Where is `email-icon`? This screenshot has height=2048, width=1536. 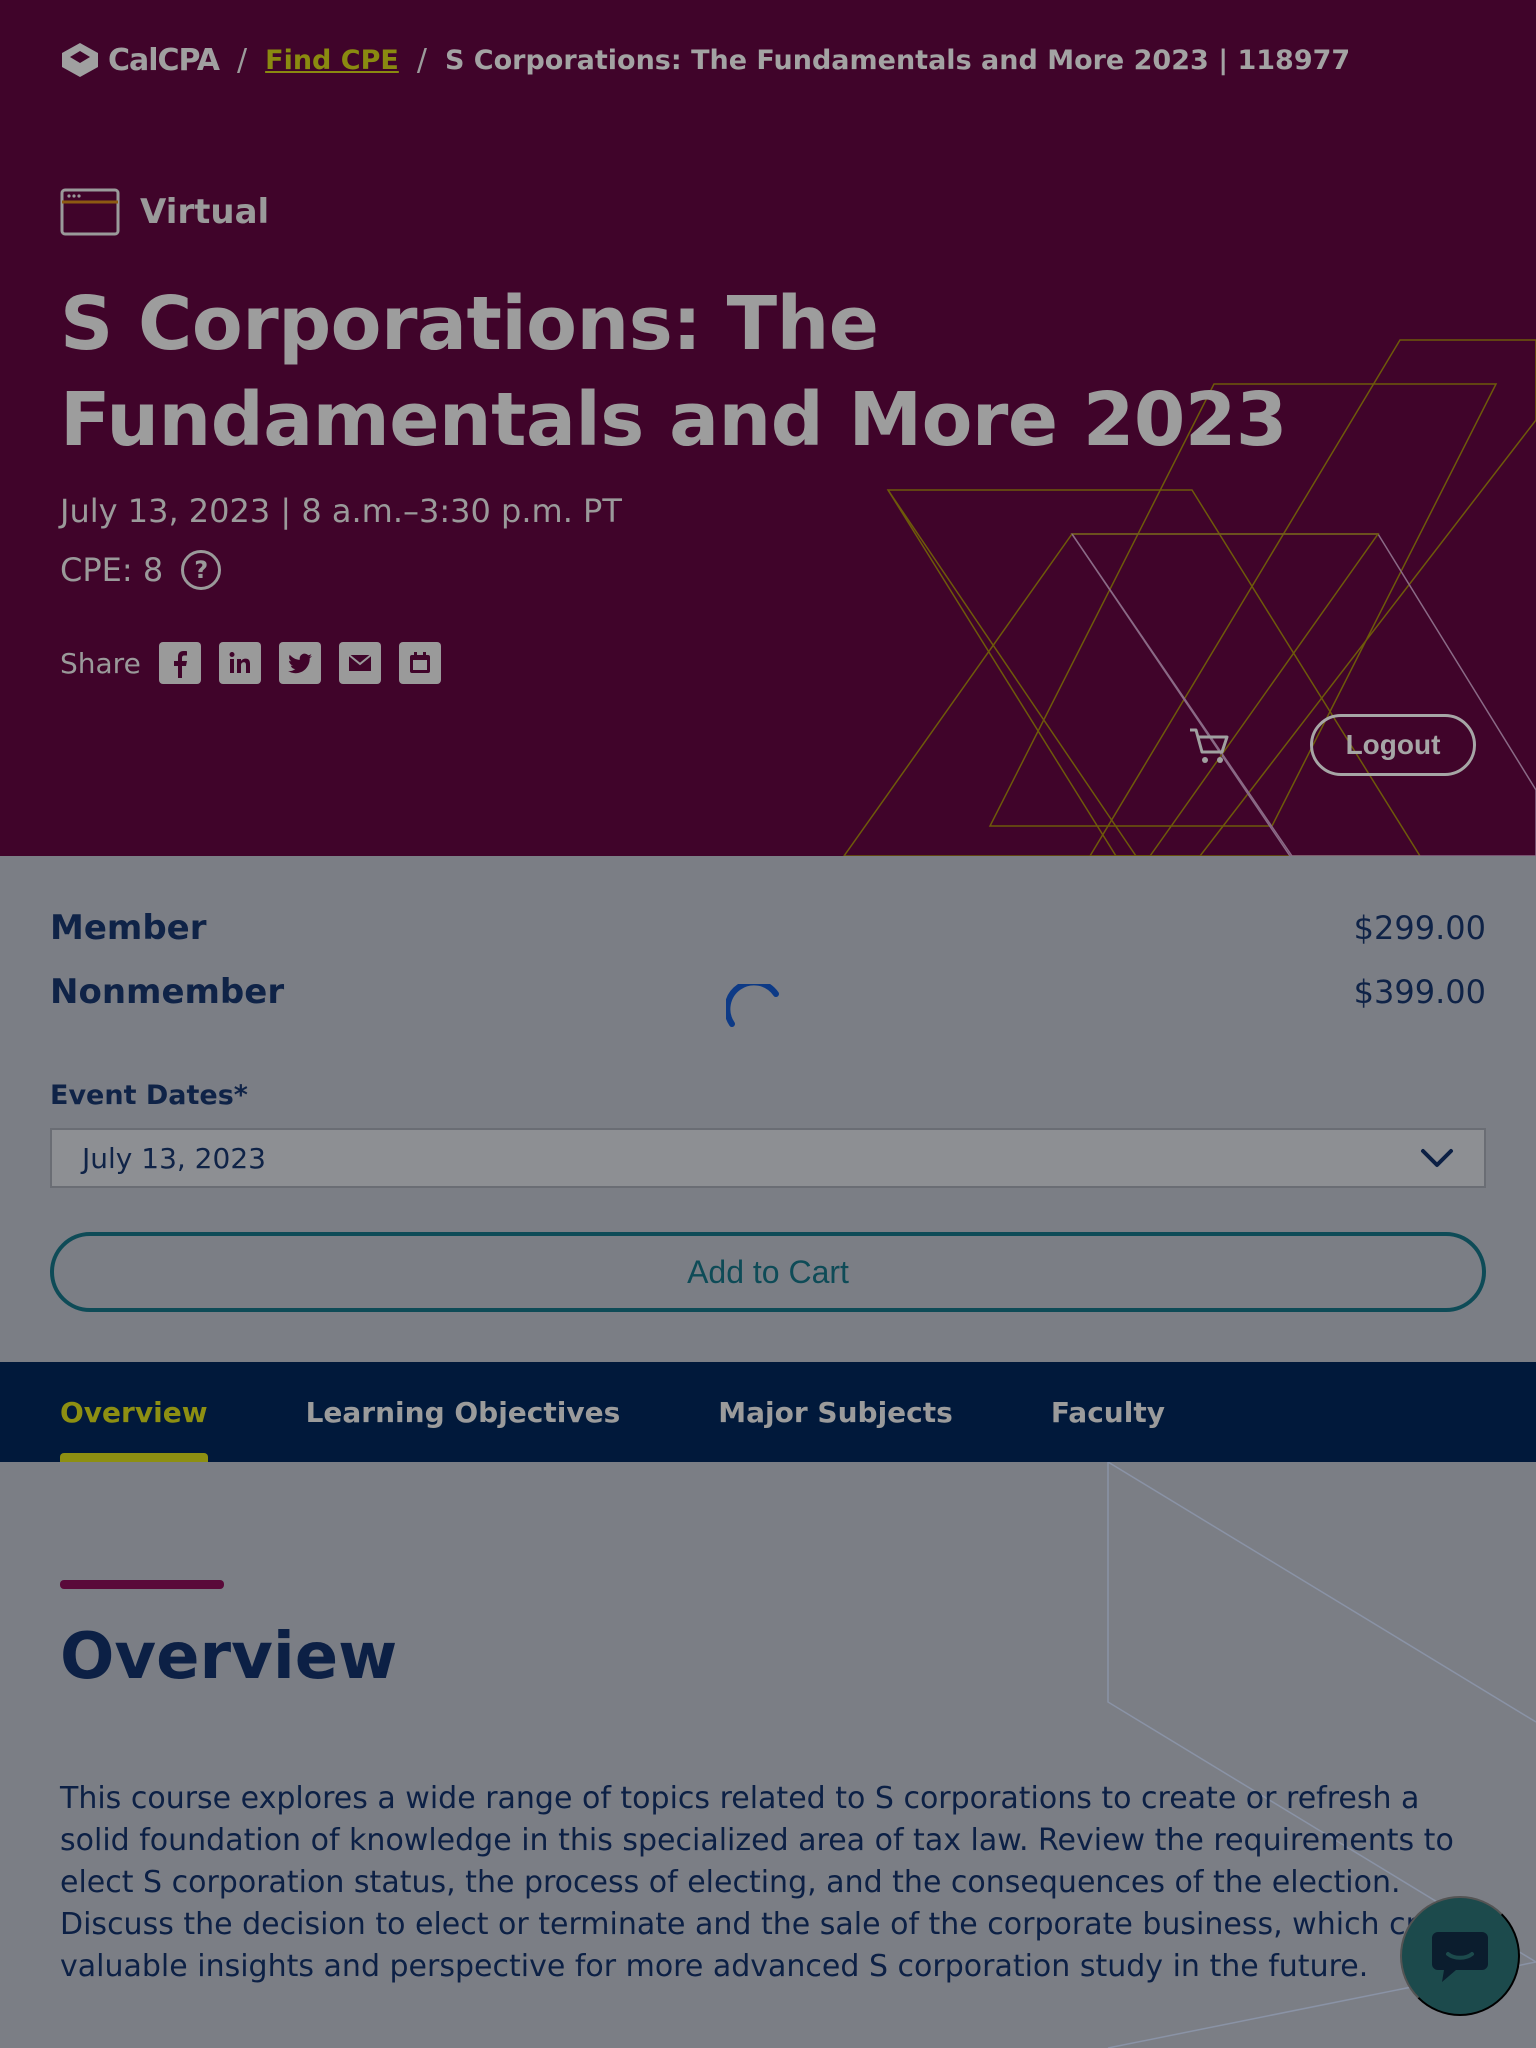 email-icon is located at coordinates (359, 663).